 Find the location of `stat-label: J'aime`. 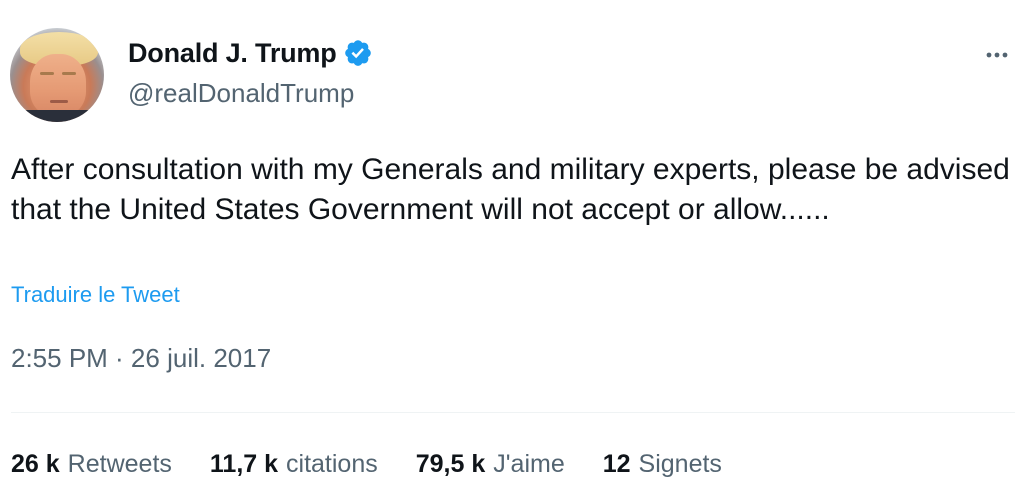

stat-label: J'aime is located at coordinates (529, 464).